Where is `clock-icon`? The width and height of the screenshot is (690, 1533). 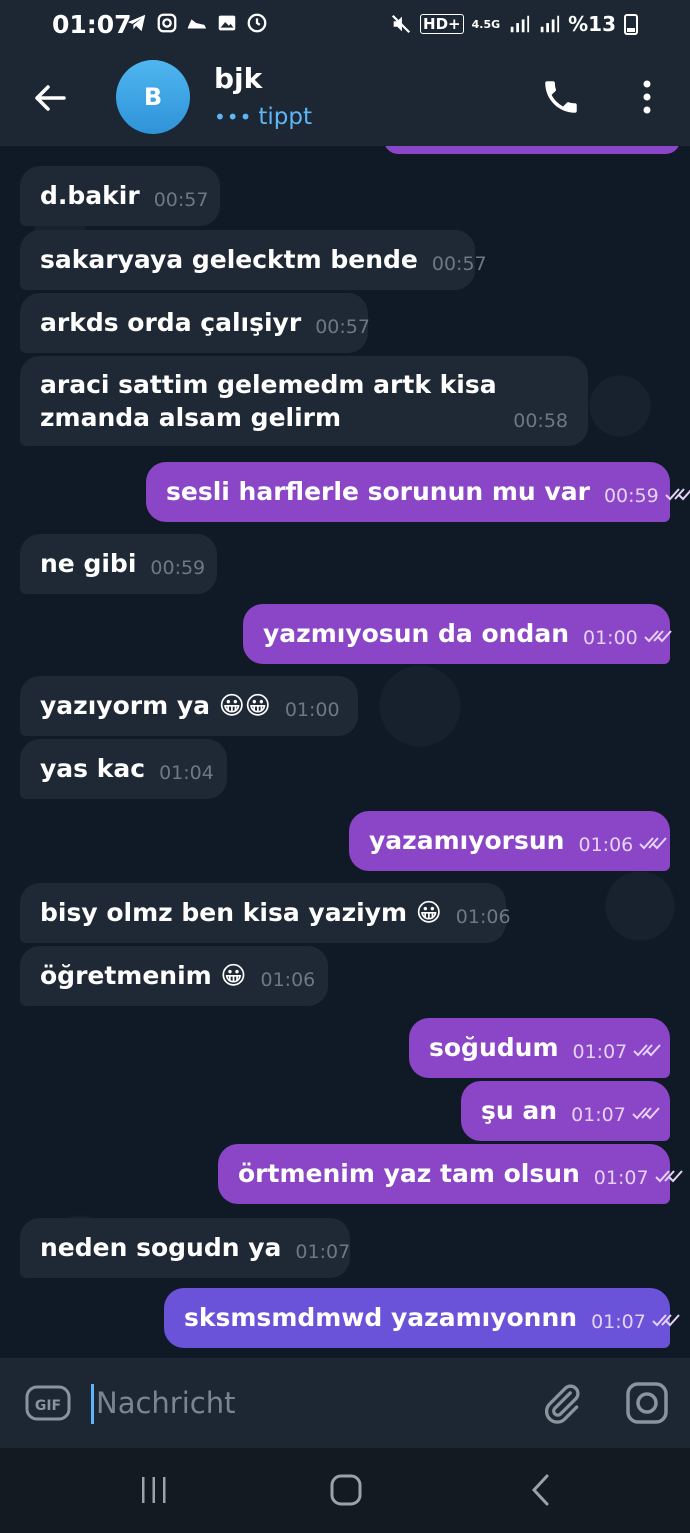
clock-icon is located at coordinates (257, 23).